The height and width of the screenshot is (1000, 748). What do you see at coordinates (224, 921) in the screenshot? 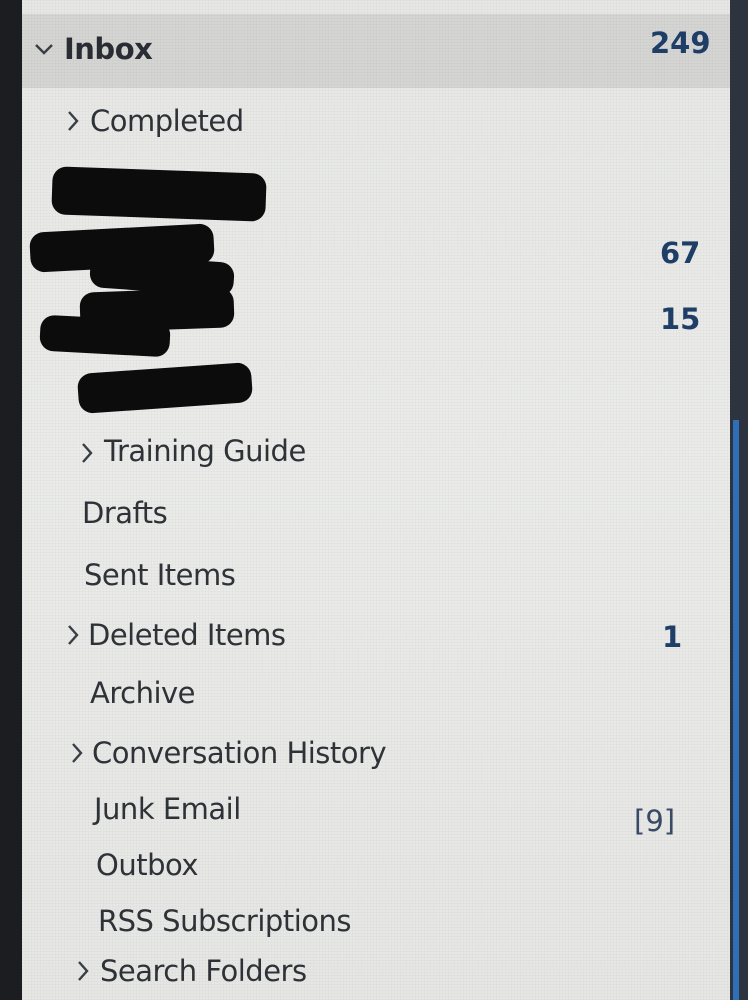
I see `folder-label: RSS Subscriptions` at bounding box center [224, 921].